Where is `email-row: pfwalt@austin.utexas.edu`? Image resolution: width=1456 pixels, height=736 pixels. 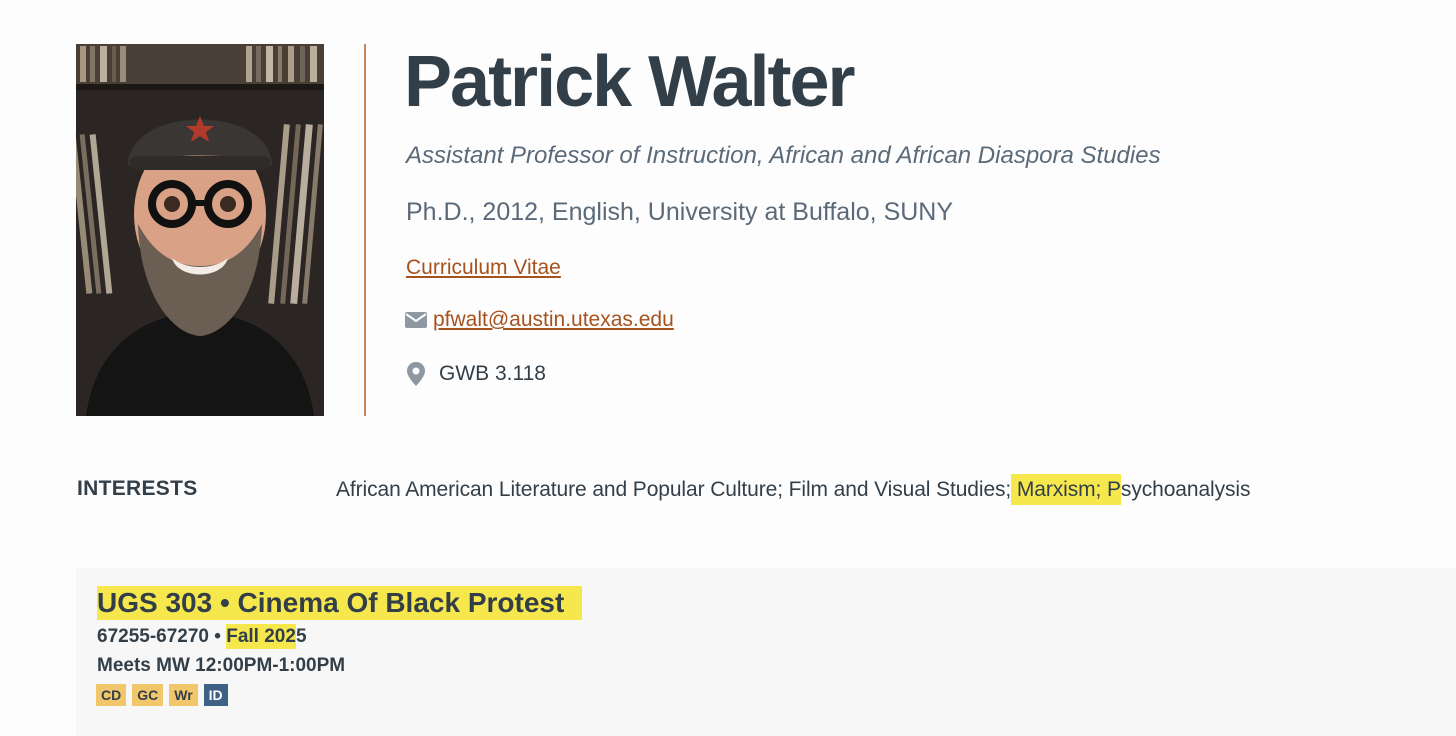 email-row: pfwalt@austin.utexas.edu is located at coordinates (539, 320).